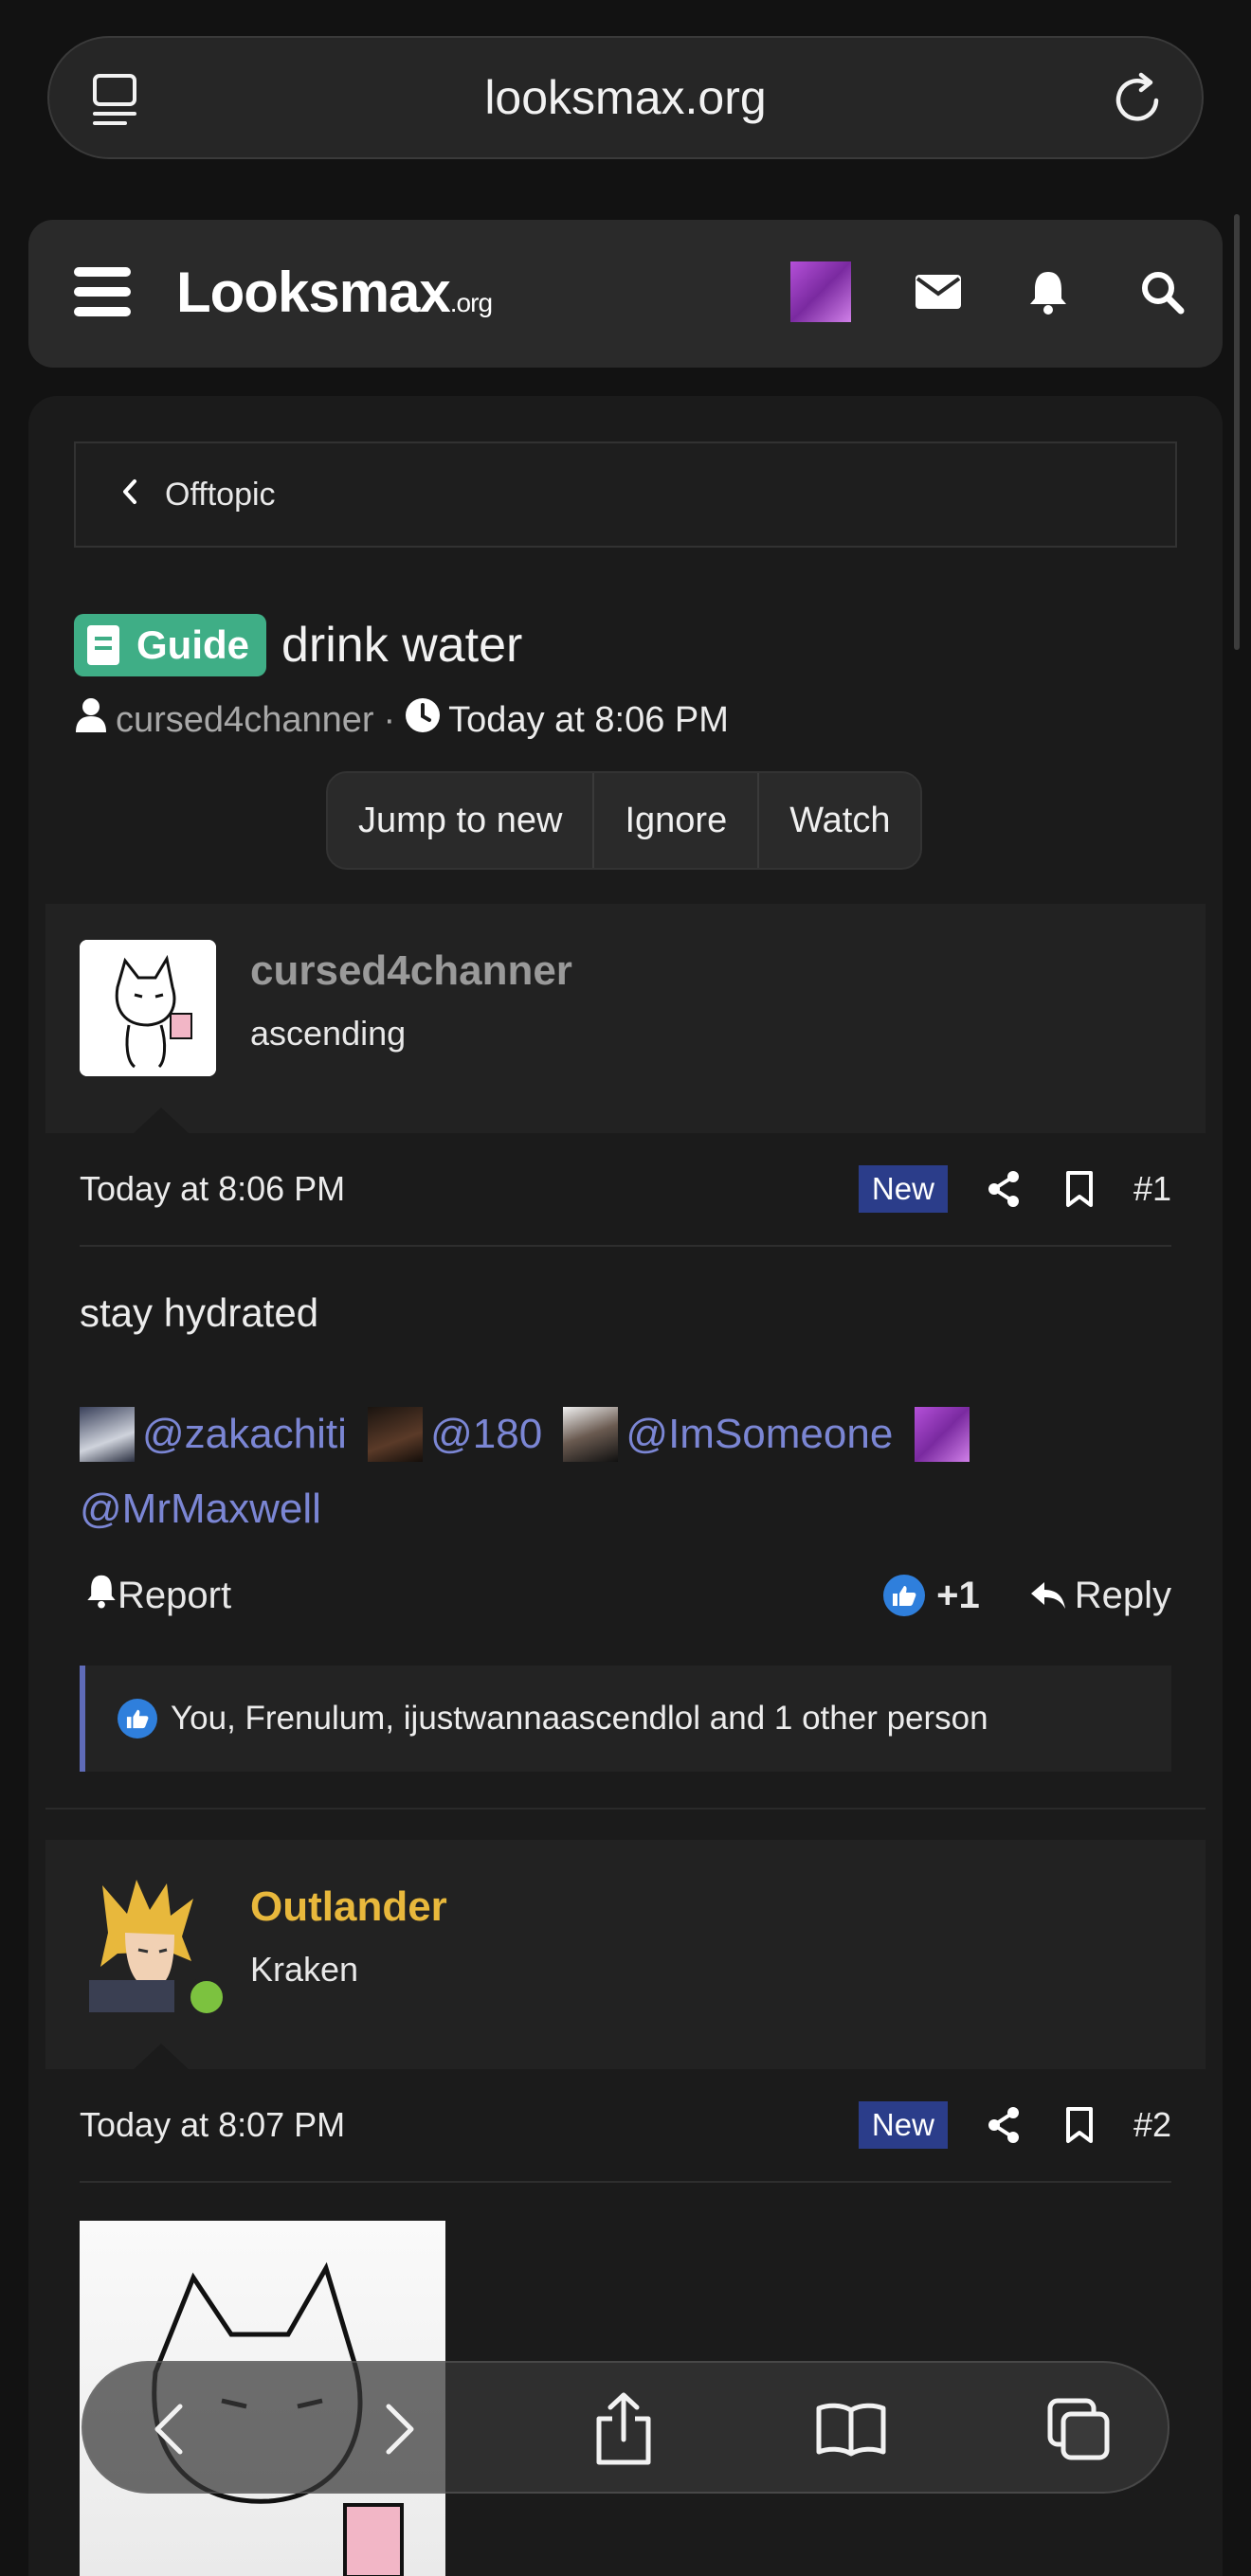  I want to click on mention-link: @MrMaxwell, so click(201, 1509).